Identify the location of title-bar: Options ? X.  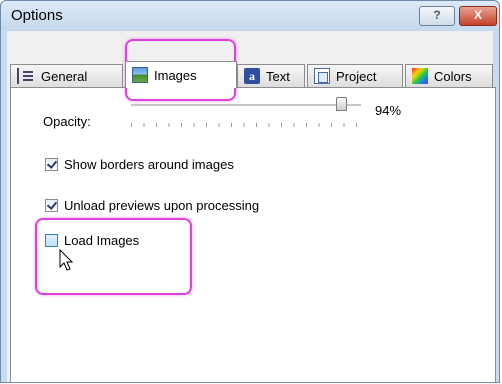
(250, 16).